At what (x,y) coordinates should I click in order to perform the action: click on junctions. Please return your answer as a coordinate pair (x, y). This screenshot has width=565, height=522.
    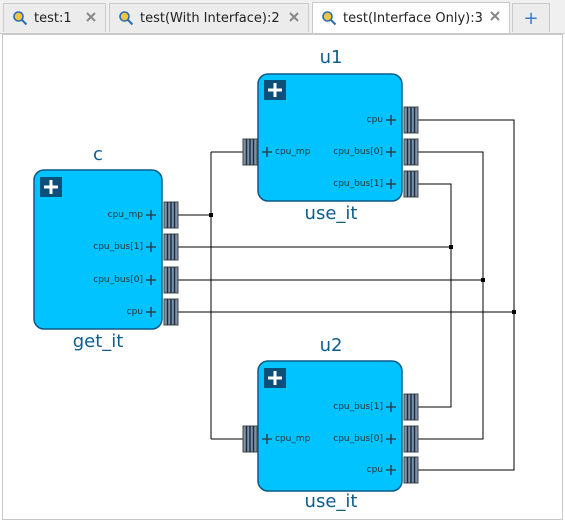
    Looking at the image, I should click on (362, 263).